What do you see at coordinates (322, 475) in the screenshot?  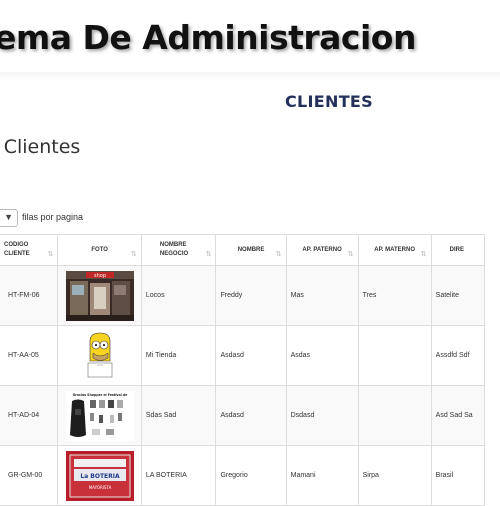 I see `cell-paterno: Mamani` at bounding box center [322, 475].